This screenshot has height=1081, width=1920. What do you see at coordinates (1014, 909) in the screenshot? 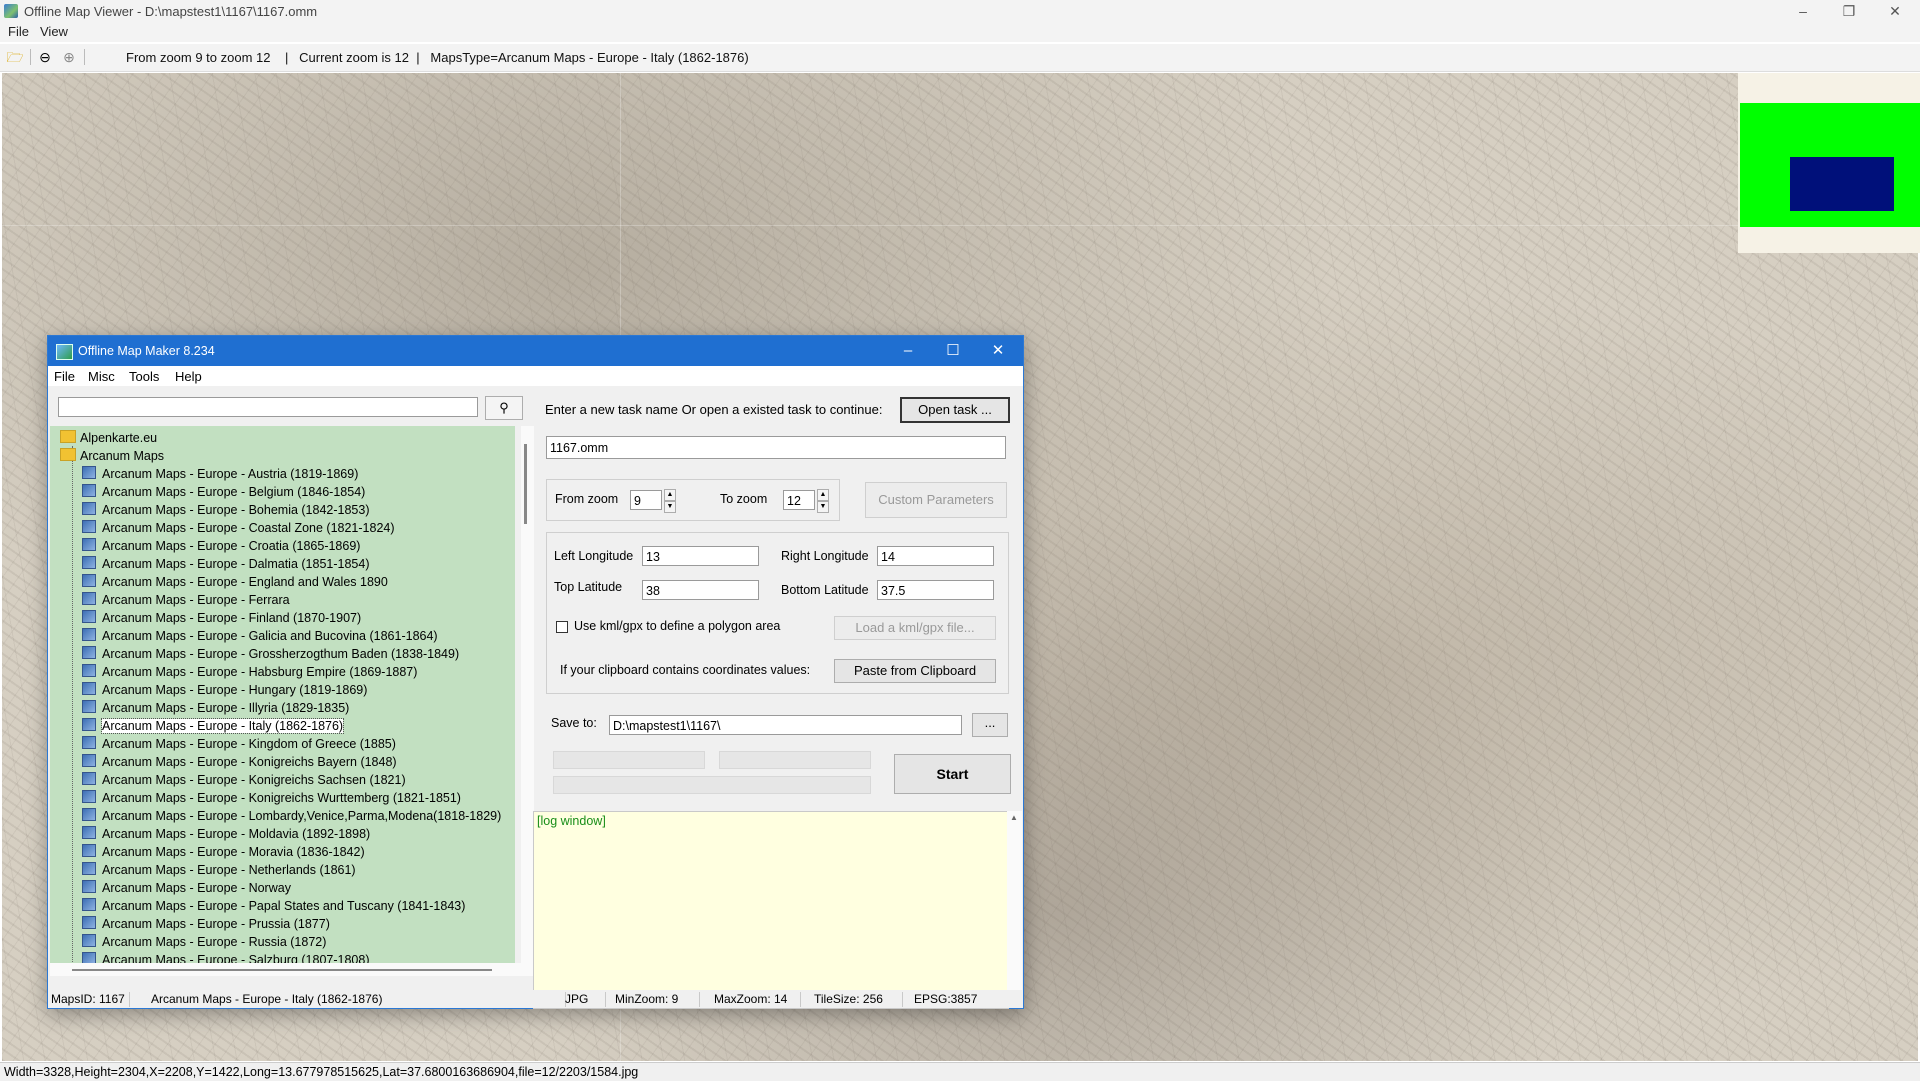
I see `log-scrollbar: ▲ ▼` at bounding box center [1014, 909].